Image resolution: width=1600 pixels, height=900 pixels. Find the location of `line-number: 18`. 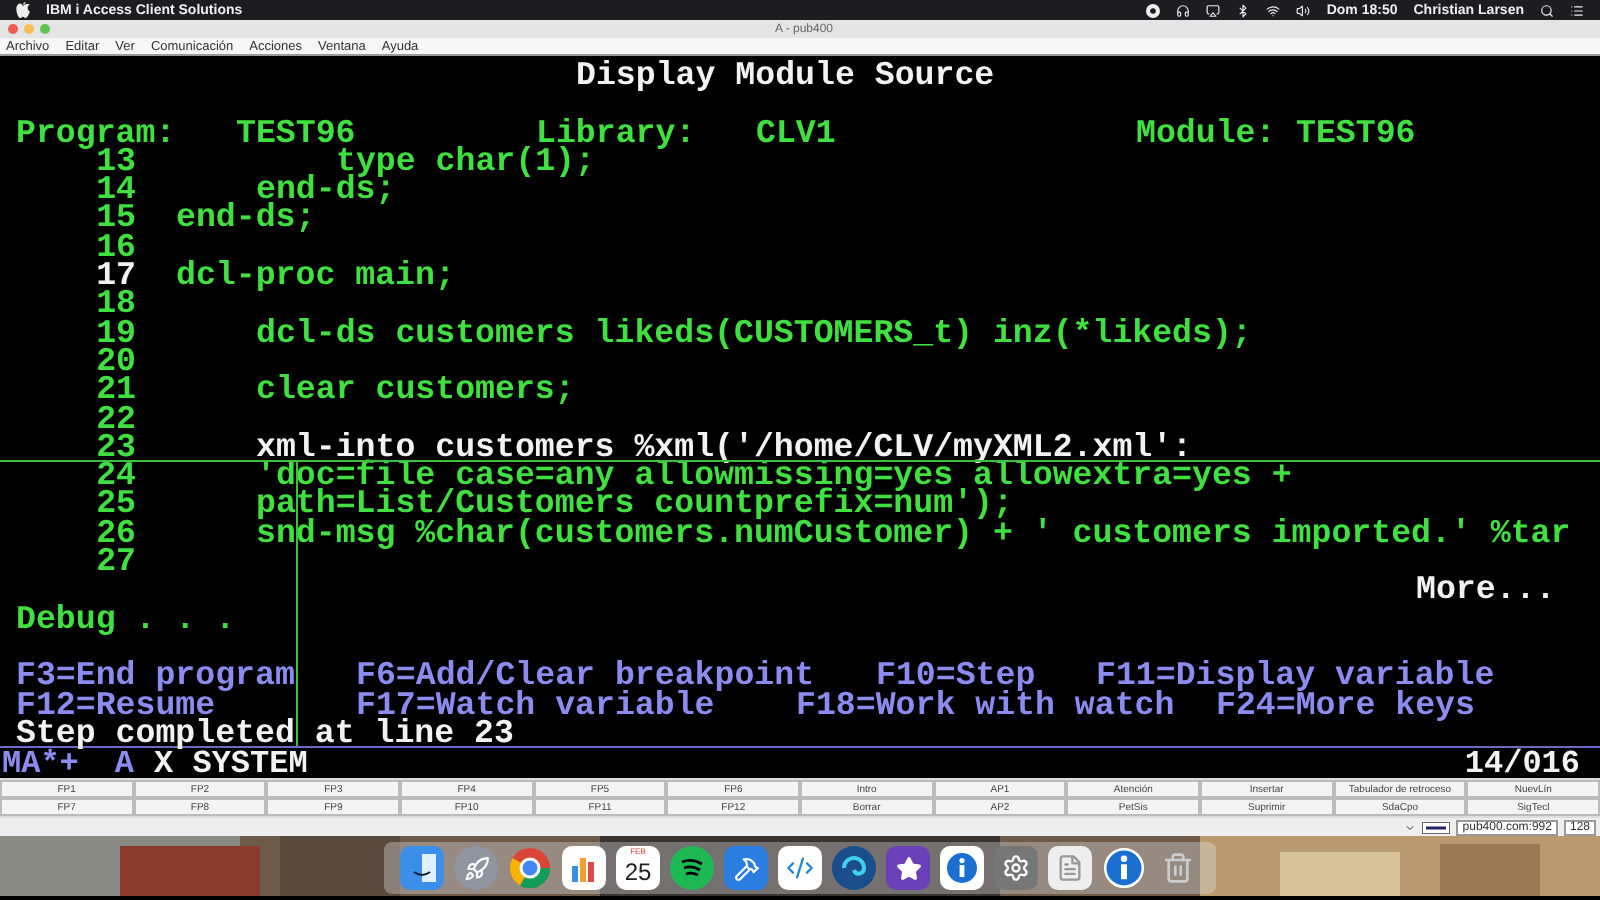

line-number: 18 is located at coordinates (115, 305).